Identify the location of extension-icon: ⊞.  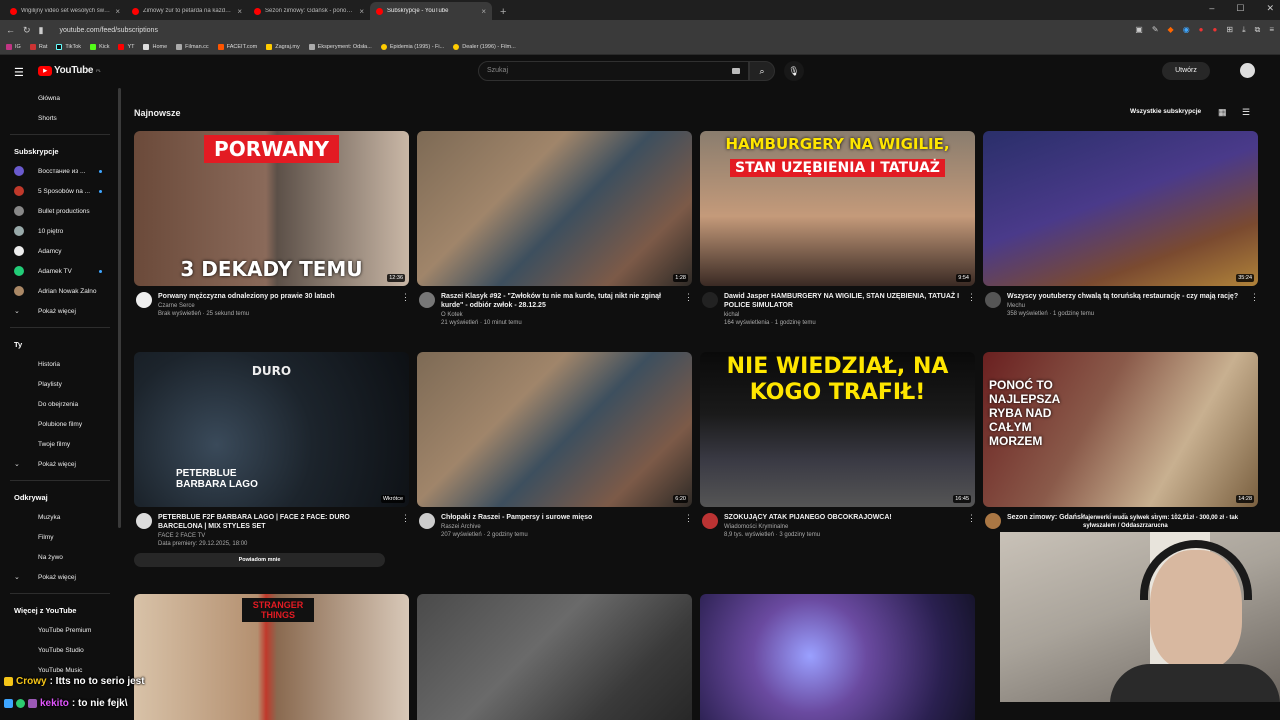
(1229, 30).